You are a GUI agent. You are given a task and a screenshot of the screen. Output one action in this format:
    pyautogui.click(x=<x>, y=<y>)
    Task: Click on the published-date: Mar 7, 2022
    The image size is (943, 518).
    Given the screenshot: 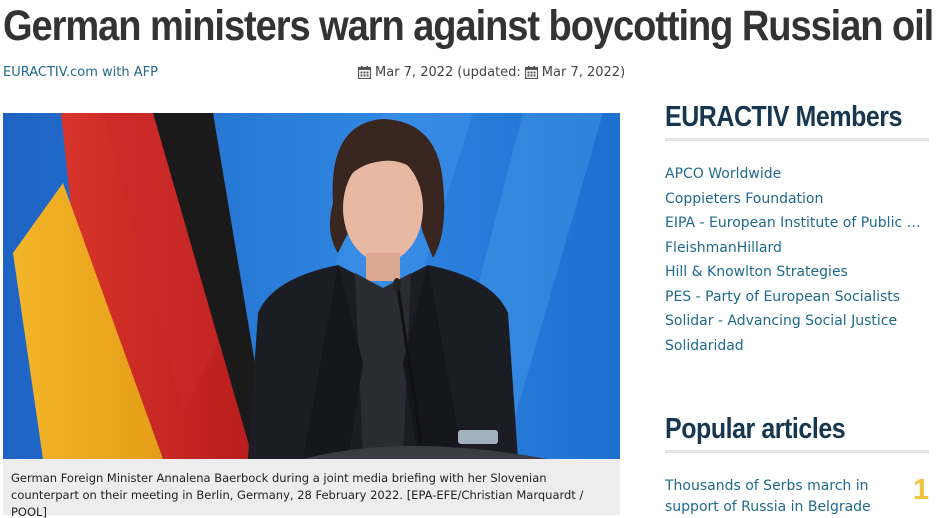 What is the action you would take?
    pyautogui.click(x=414, y=72)
    